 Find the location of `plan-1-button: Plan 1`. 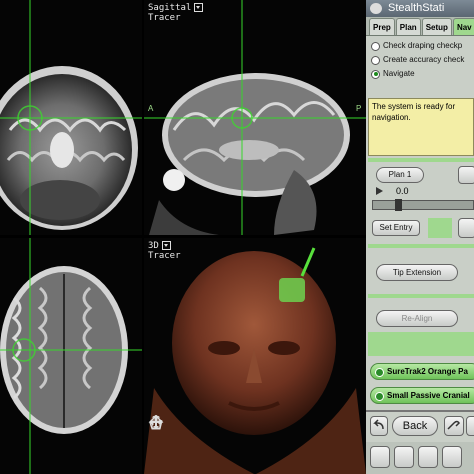

plan-1-button: Plan 1 is located at coordinates (400, 175).